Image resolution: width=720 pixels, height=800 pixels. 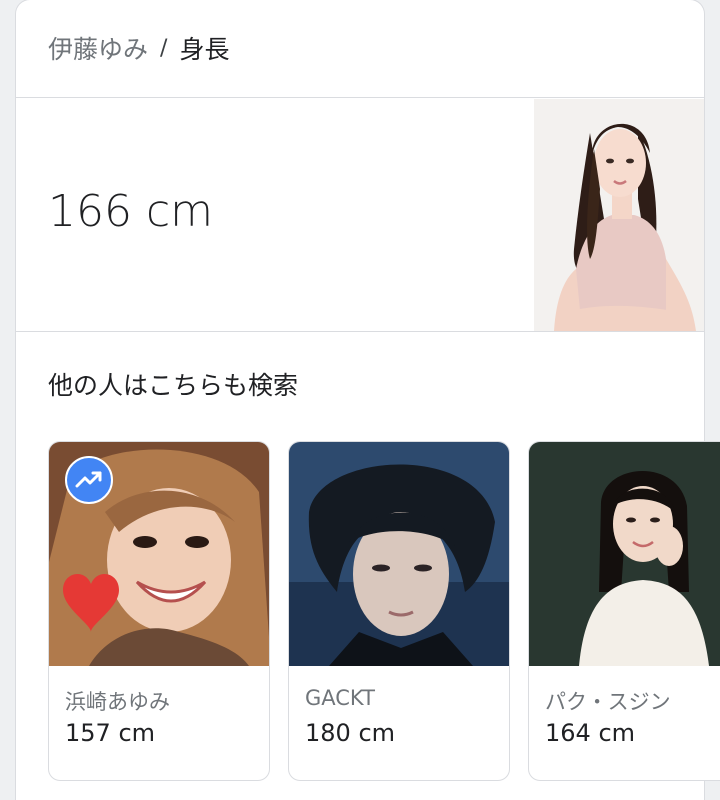 What do you see at coordinates (608, 702) in the screenshot?
I see `person-name: パク・スジン` at bounding box center [608, 702].